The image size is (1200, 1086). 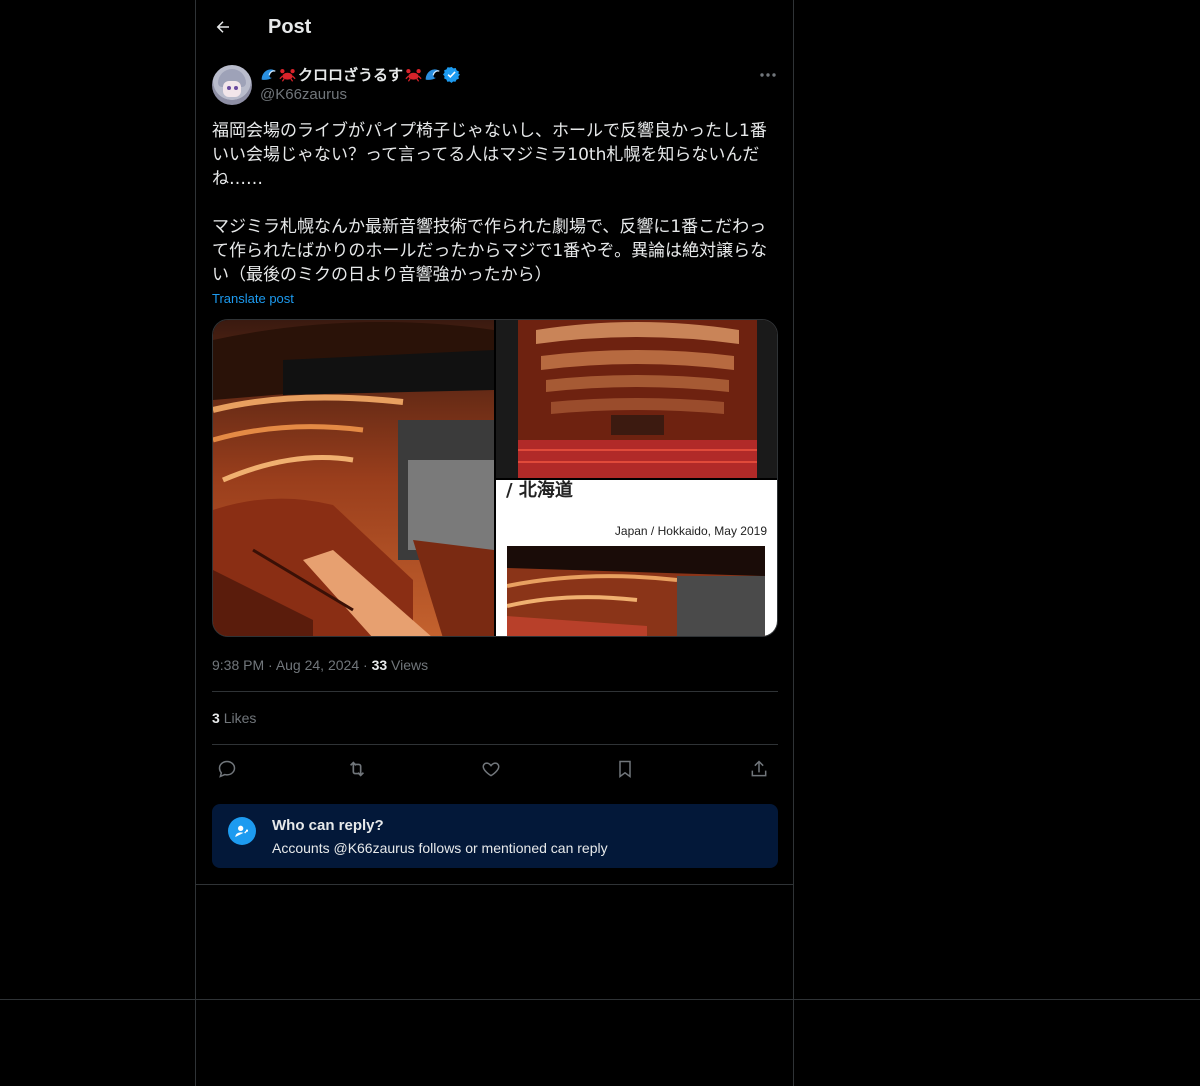 I want to click on verified-badge-icon, so click(x=452, y=74).